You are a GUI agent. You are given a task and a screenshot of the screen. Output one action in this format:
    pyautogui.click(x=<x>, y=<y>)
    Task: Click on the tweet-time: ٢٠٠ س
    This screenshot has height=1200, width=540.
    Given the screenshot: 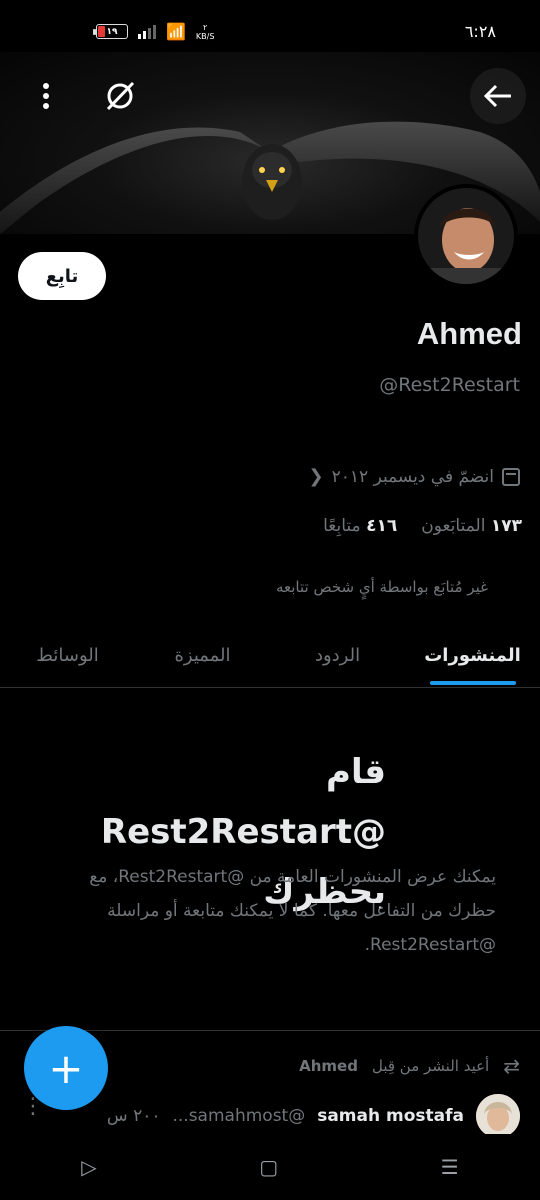 What is the action you would take?
    pyautogui.click(x=133, y=1116)
    